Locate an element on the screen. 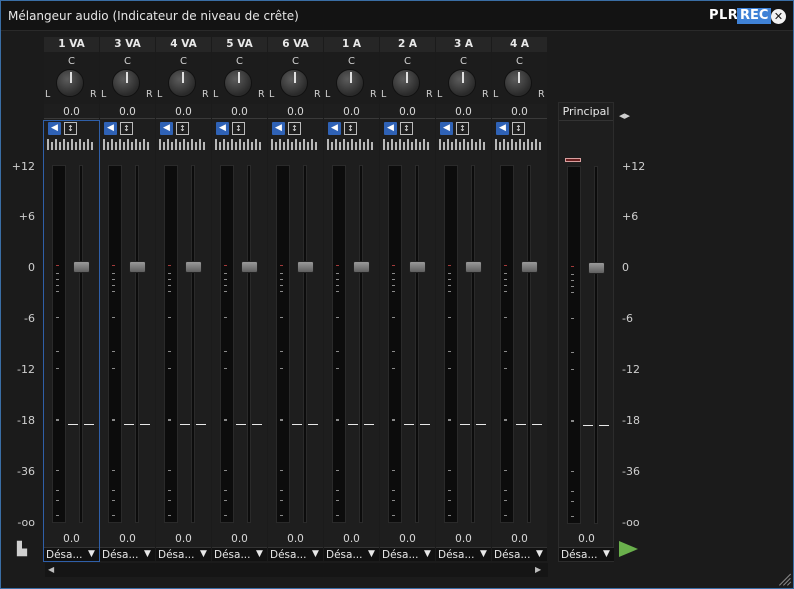 The height and width of the screenshot is (589, 794). master-volume-value: 0.0 is located at coordinates (586, 539).